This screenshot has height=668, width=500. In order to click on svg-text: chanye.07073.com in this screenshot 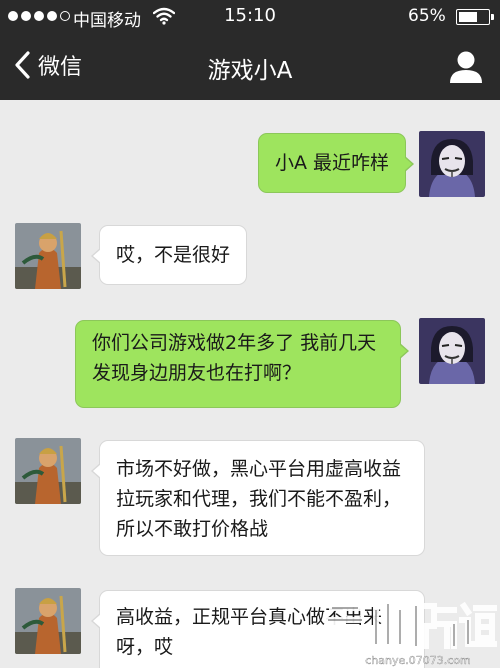, I will do `click(418, 660)`.